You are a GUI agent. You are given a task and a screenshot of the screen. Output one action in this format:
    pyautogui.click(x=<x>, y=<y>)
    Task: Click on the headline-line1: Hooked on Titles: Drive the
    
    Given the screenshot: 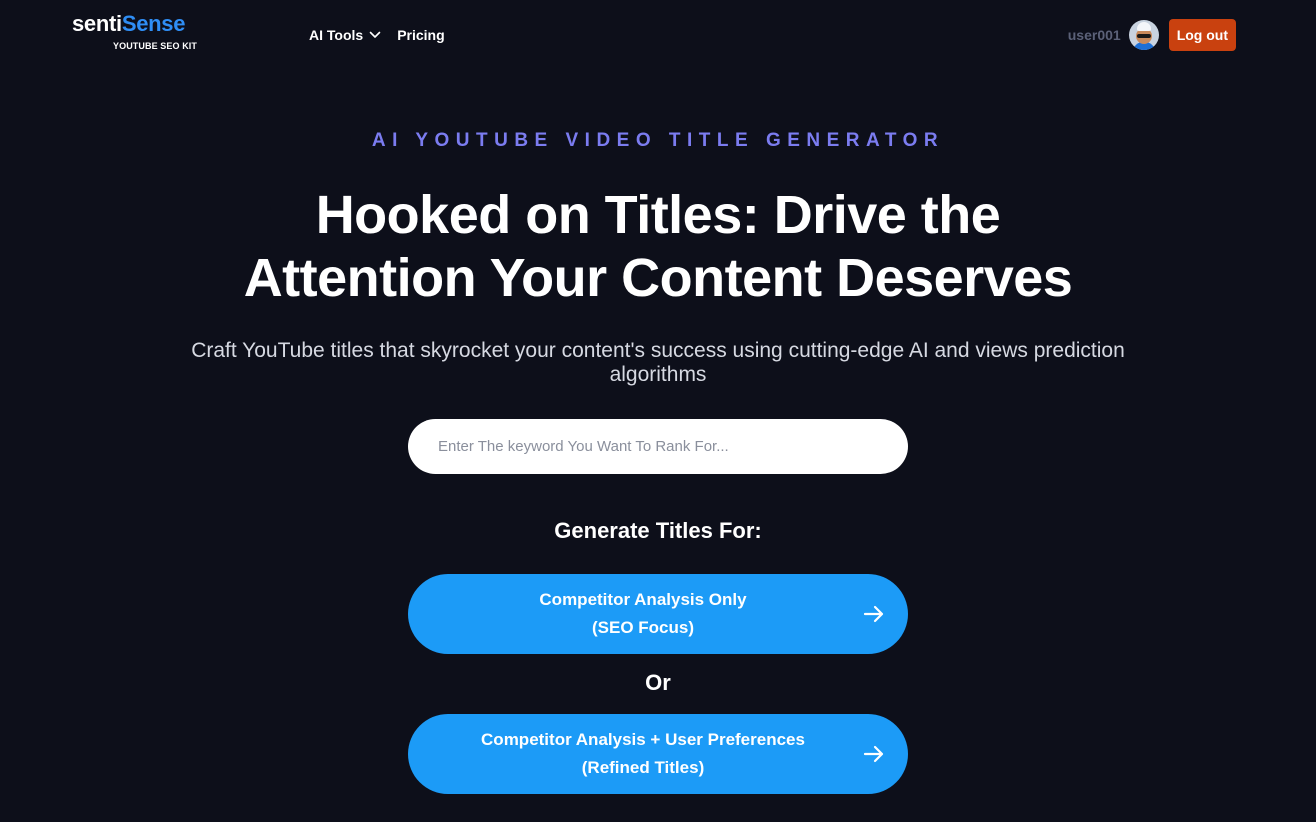 What is the action you would take?
    pyautogui.click(x=658, y=215)
    